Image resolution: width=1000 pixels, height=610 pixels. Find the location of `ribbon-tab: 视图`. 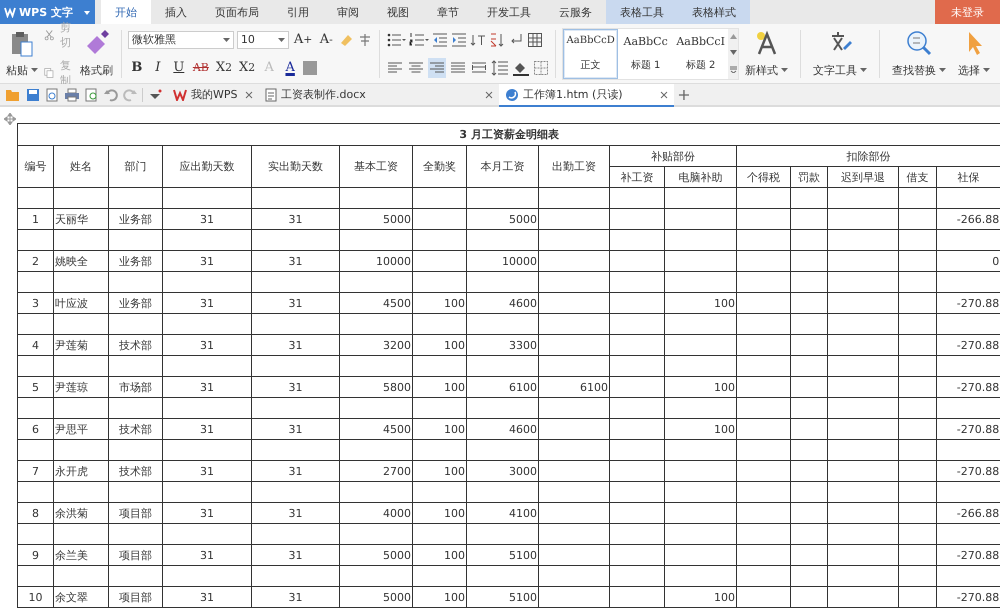

ribbon-tab: 视图 is located at coordinates (398, 12).